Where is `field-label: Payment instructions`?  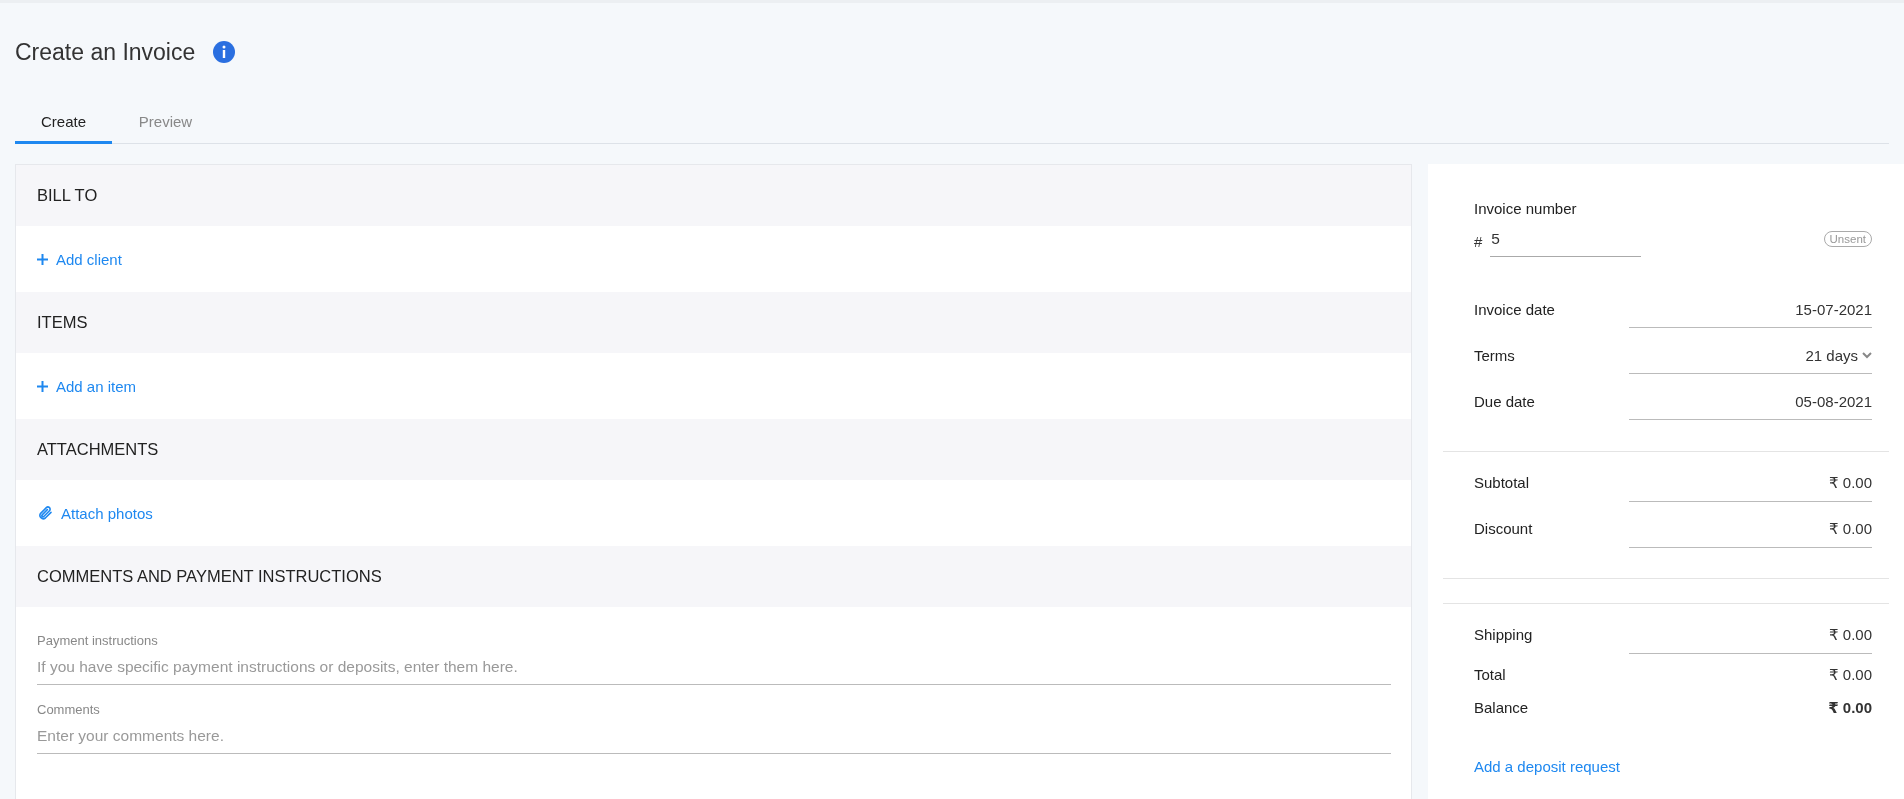 field-label: Payment instructions is located at coordinates (98, 640).